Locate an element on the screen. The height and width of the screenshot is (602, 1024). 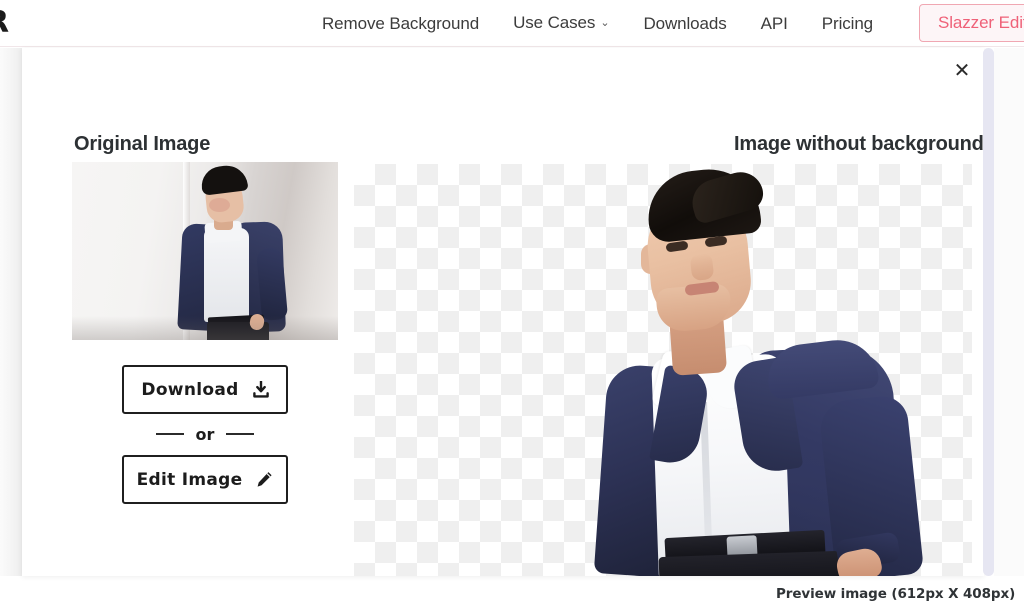
edit-image-button: Edit Image is located at coordinates (205, 479).